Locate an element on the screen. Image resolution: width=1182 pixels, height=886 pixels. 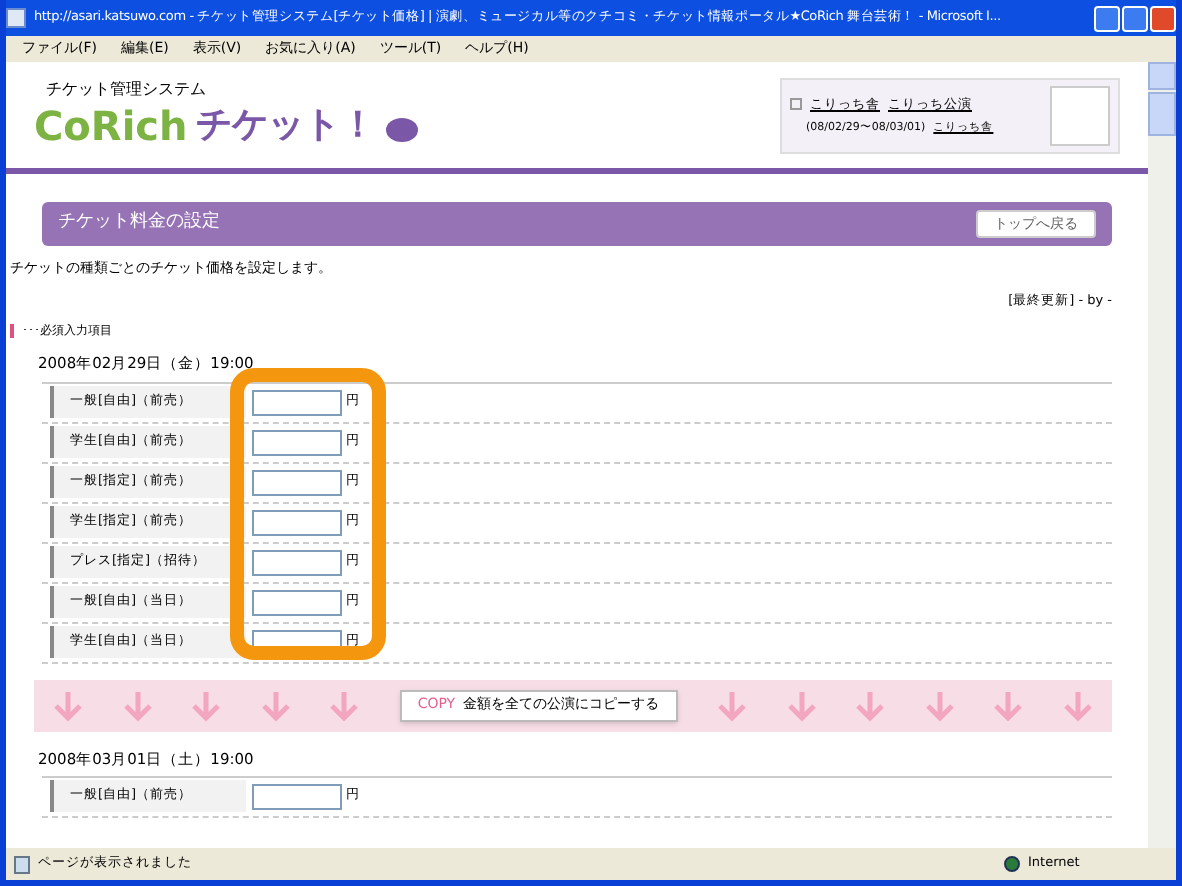
system-name: チケット管理システム is located at coordinates (126, 90).